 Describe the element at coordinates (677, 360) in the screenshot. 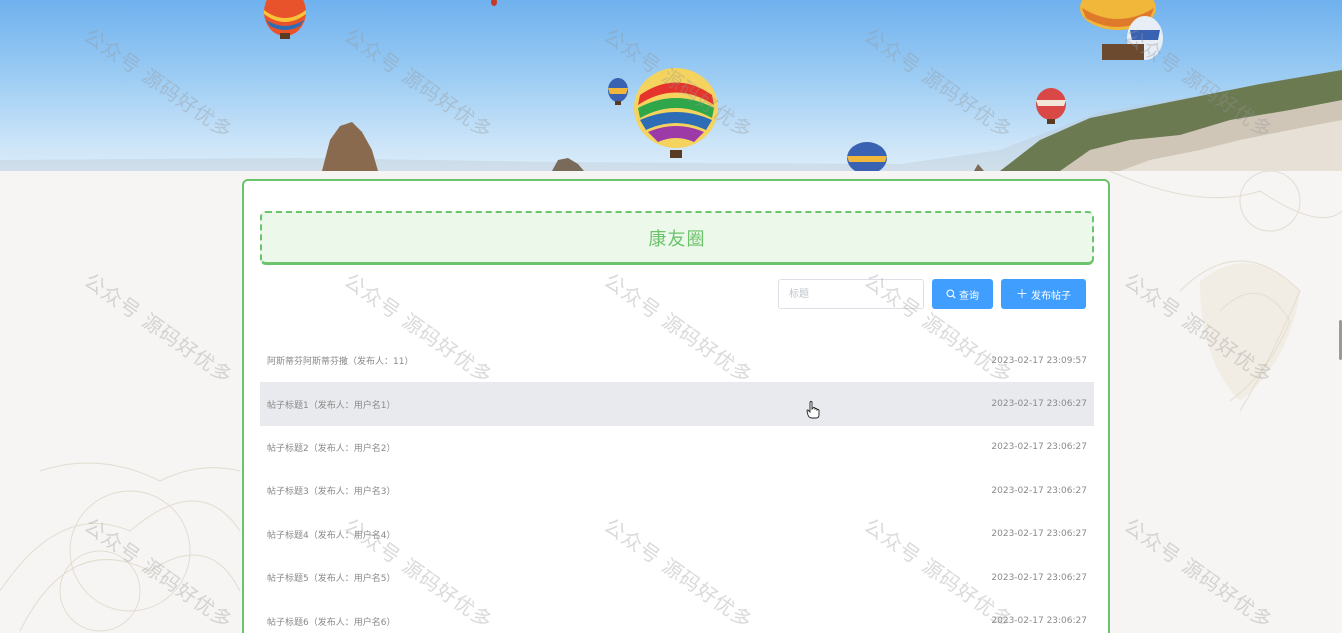

I see `post-row: 阿斯蒂芬阿斯蒂芬撒（发布人：11） 2023-02-17 23:09:57` at that location.